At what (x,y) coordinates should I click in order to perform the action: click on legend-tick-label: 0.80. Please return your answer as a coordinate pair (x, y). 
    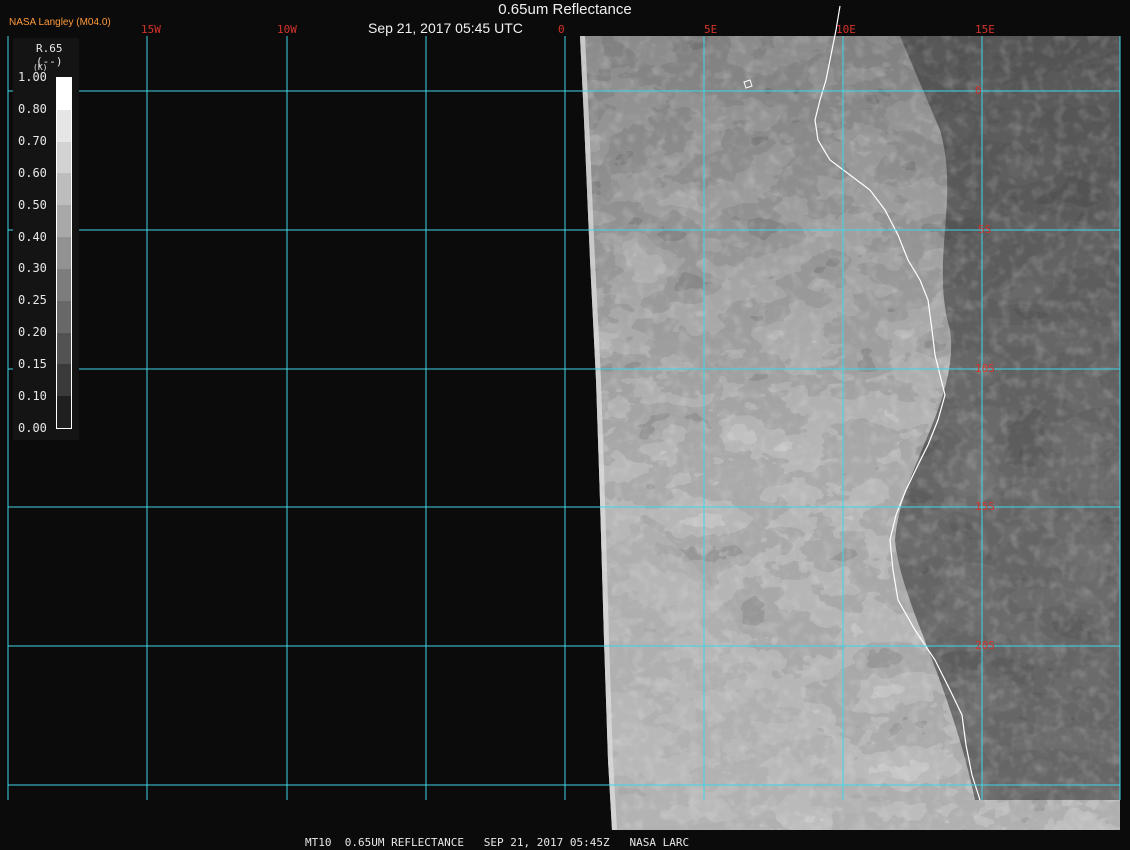
    Looking at the image, I should click on (32, 108).